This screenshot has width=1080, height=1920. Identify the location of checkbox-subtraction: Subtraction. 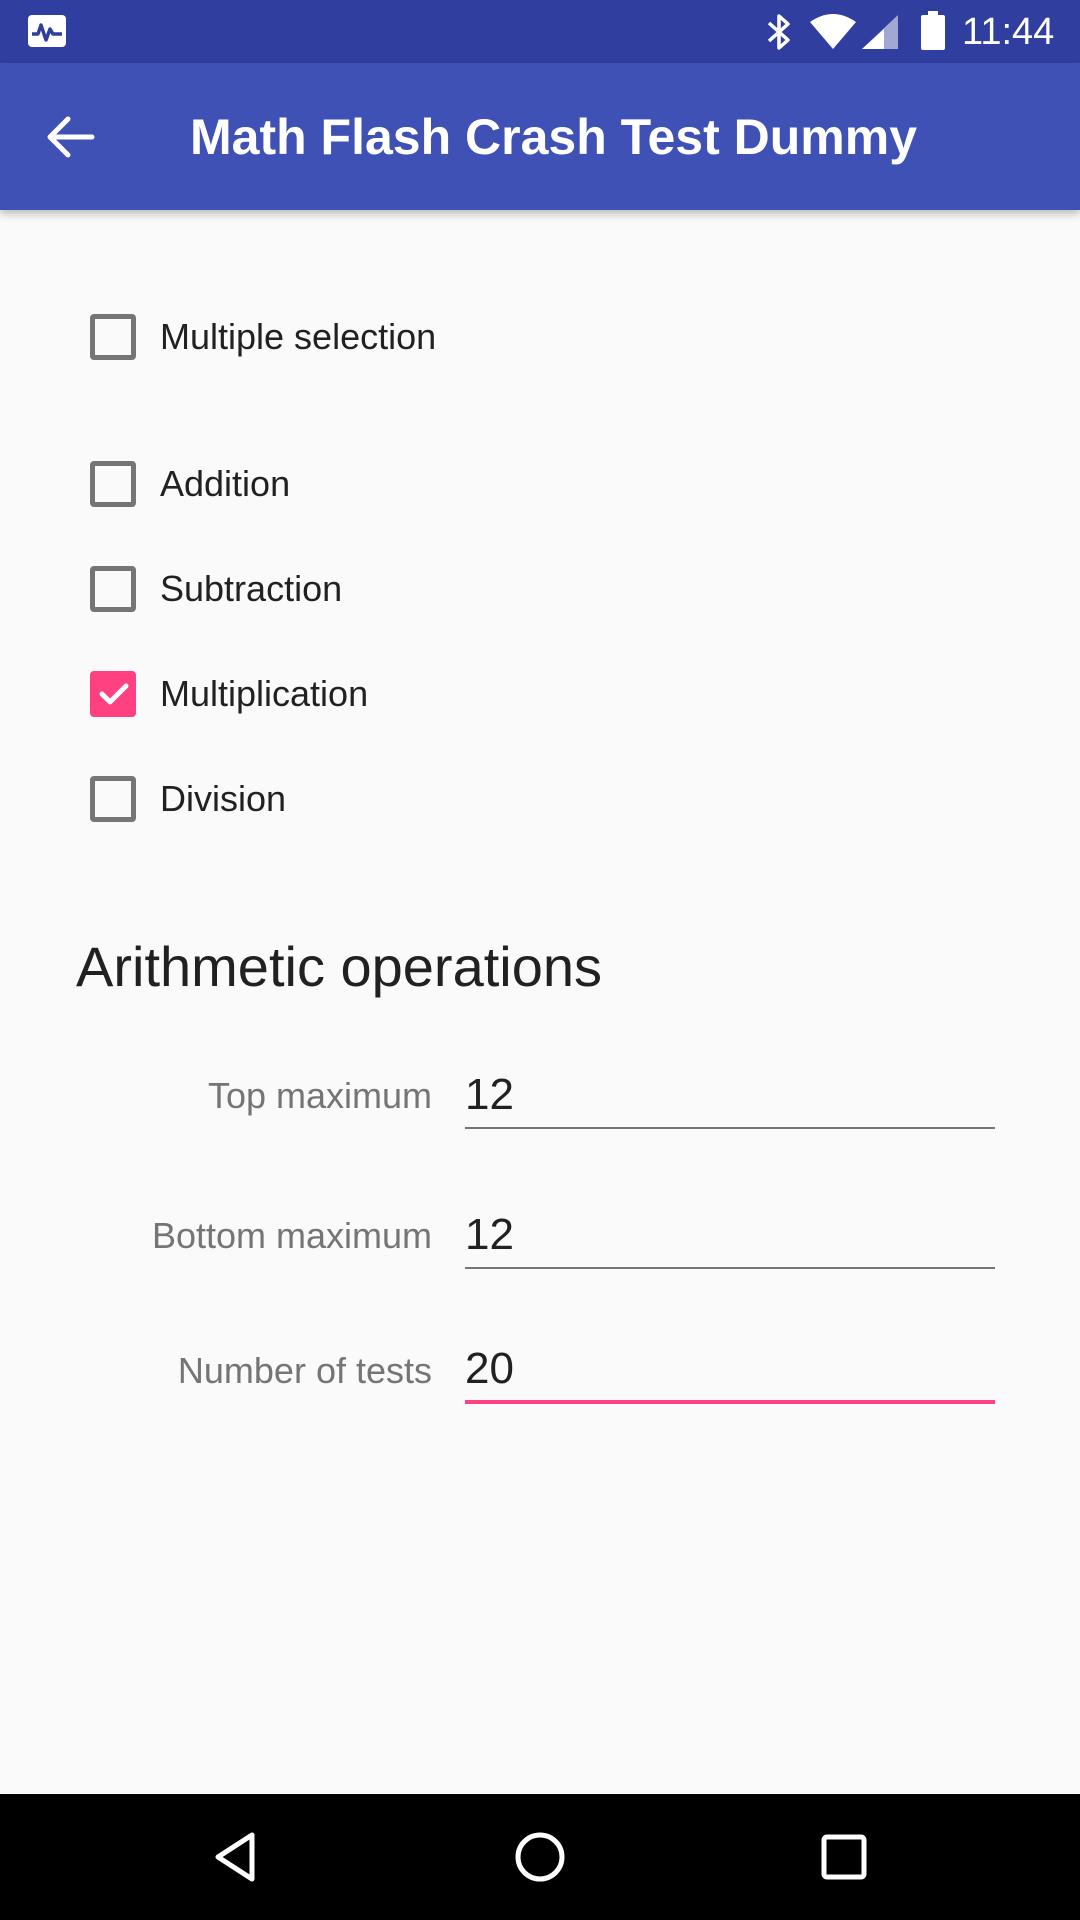
(216, 589).